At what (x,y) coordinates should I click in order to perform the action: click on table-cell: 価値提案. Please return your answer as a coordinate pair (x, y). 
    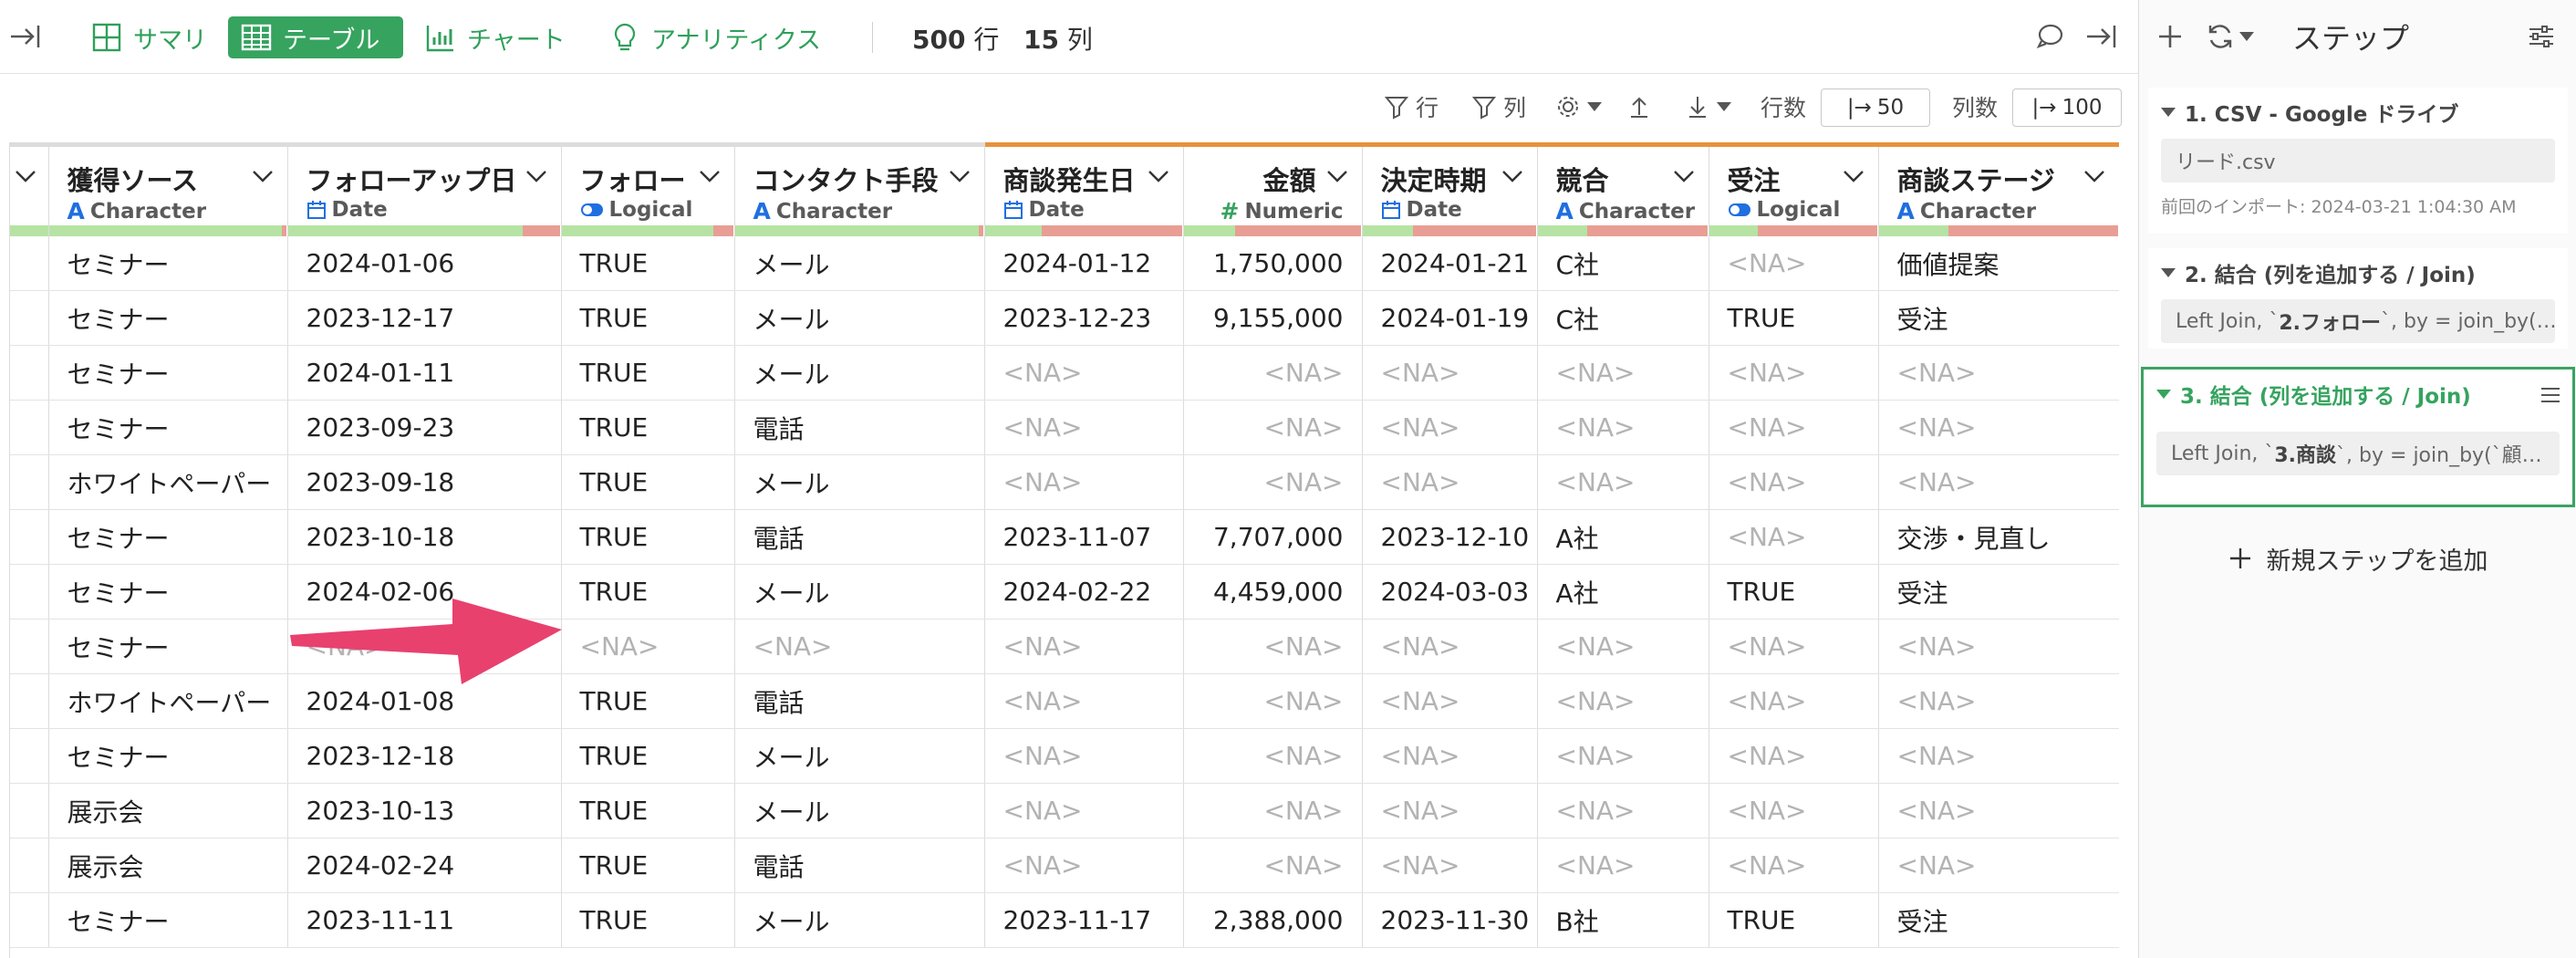
    Looking at the image, I should click on (1998, 263).